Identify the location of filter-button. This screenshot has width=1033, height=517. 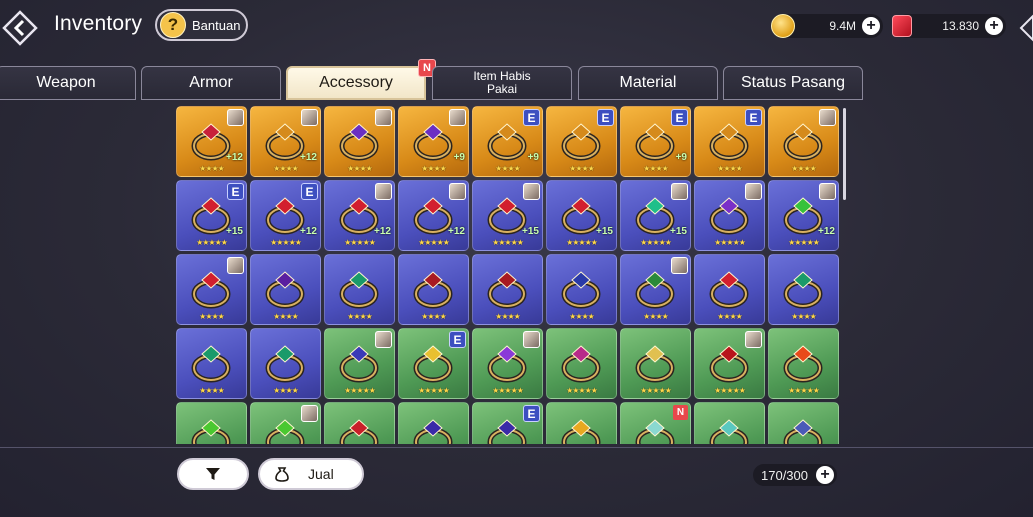
(213, 474).